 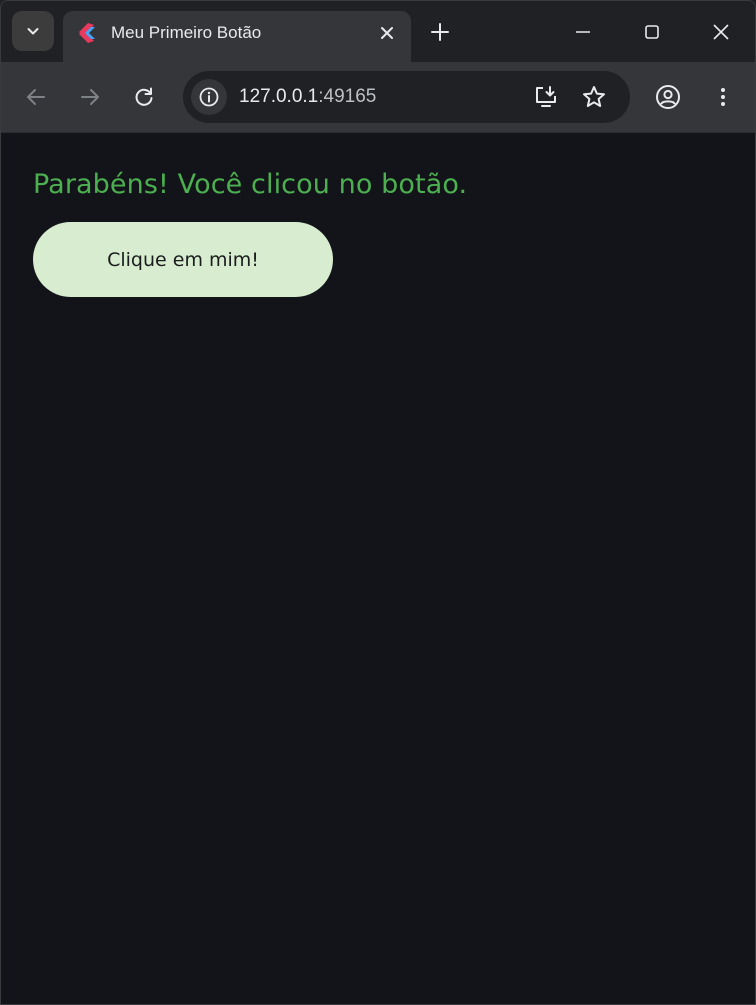 What do you see at coordinates (583, 32) in the screenshot?
I see `minimize-icon` at bounding box center [583, 32].